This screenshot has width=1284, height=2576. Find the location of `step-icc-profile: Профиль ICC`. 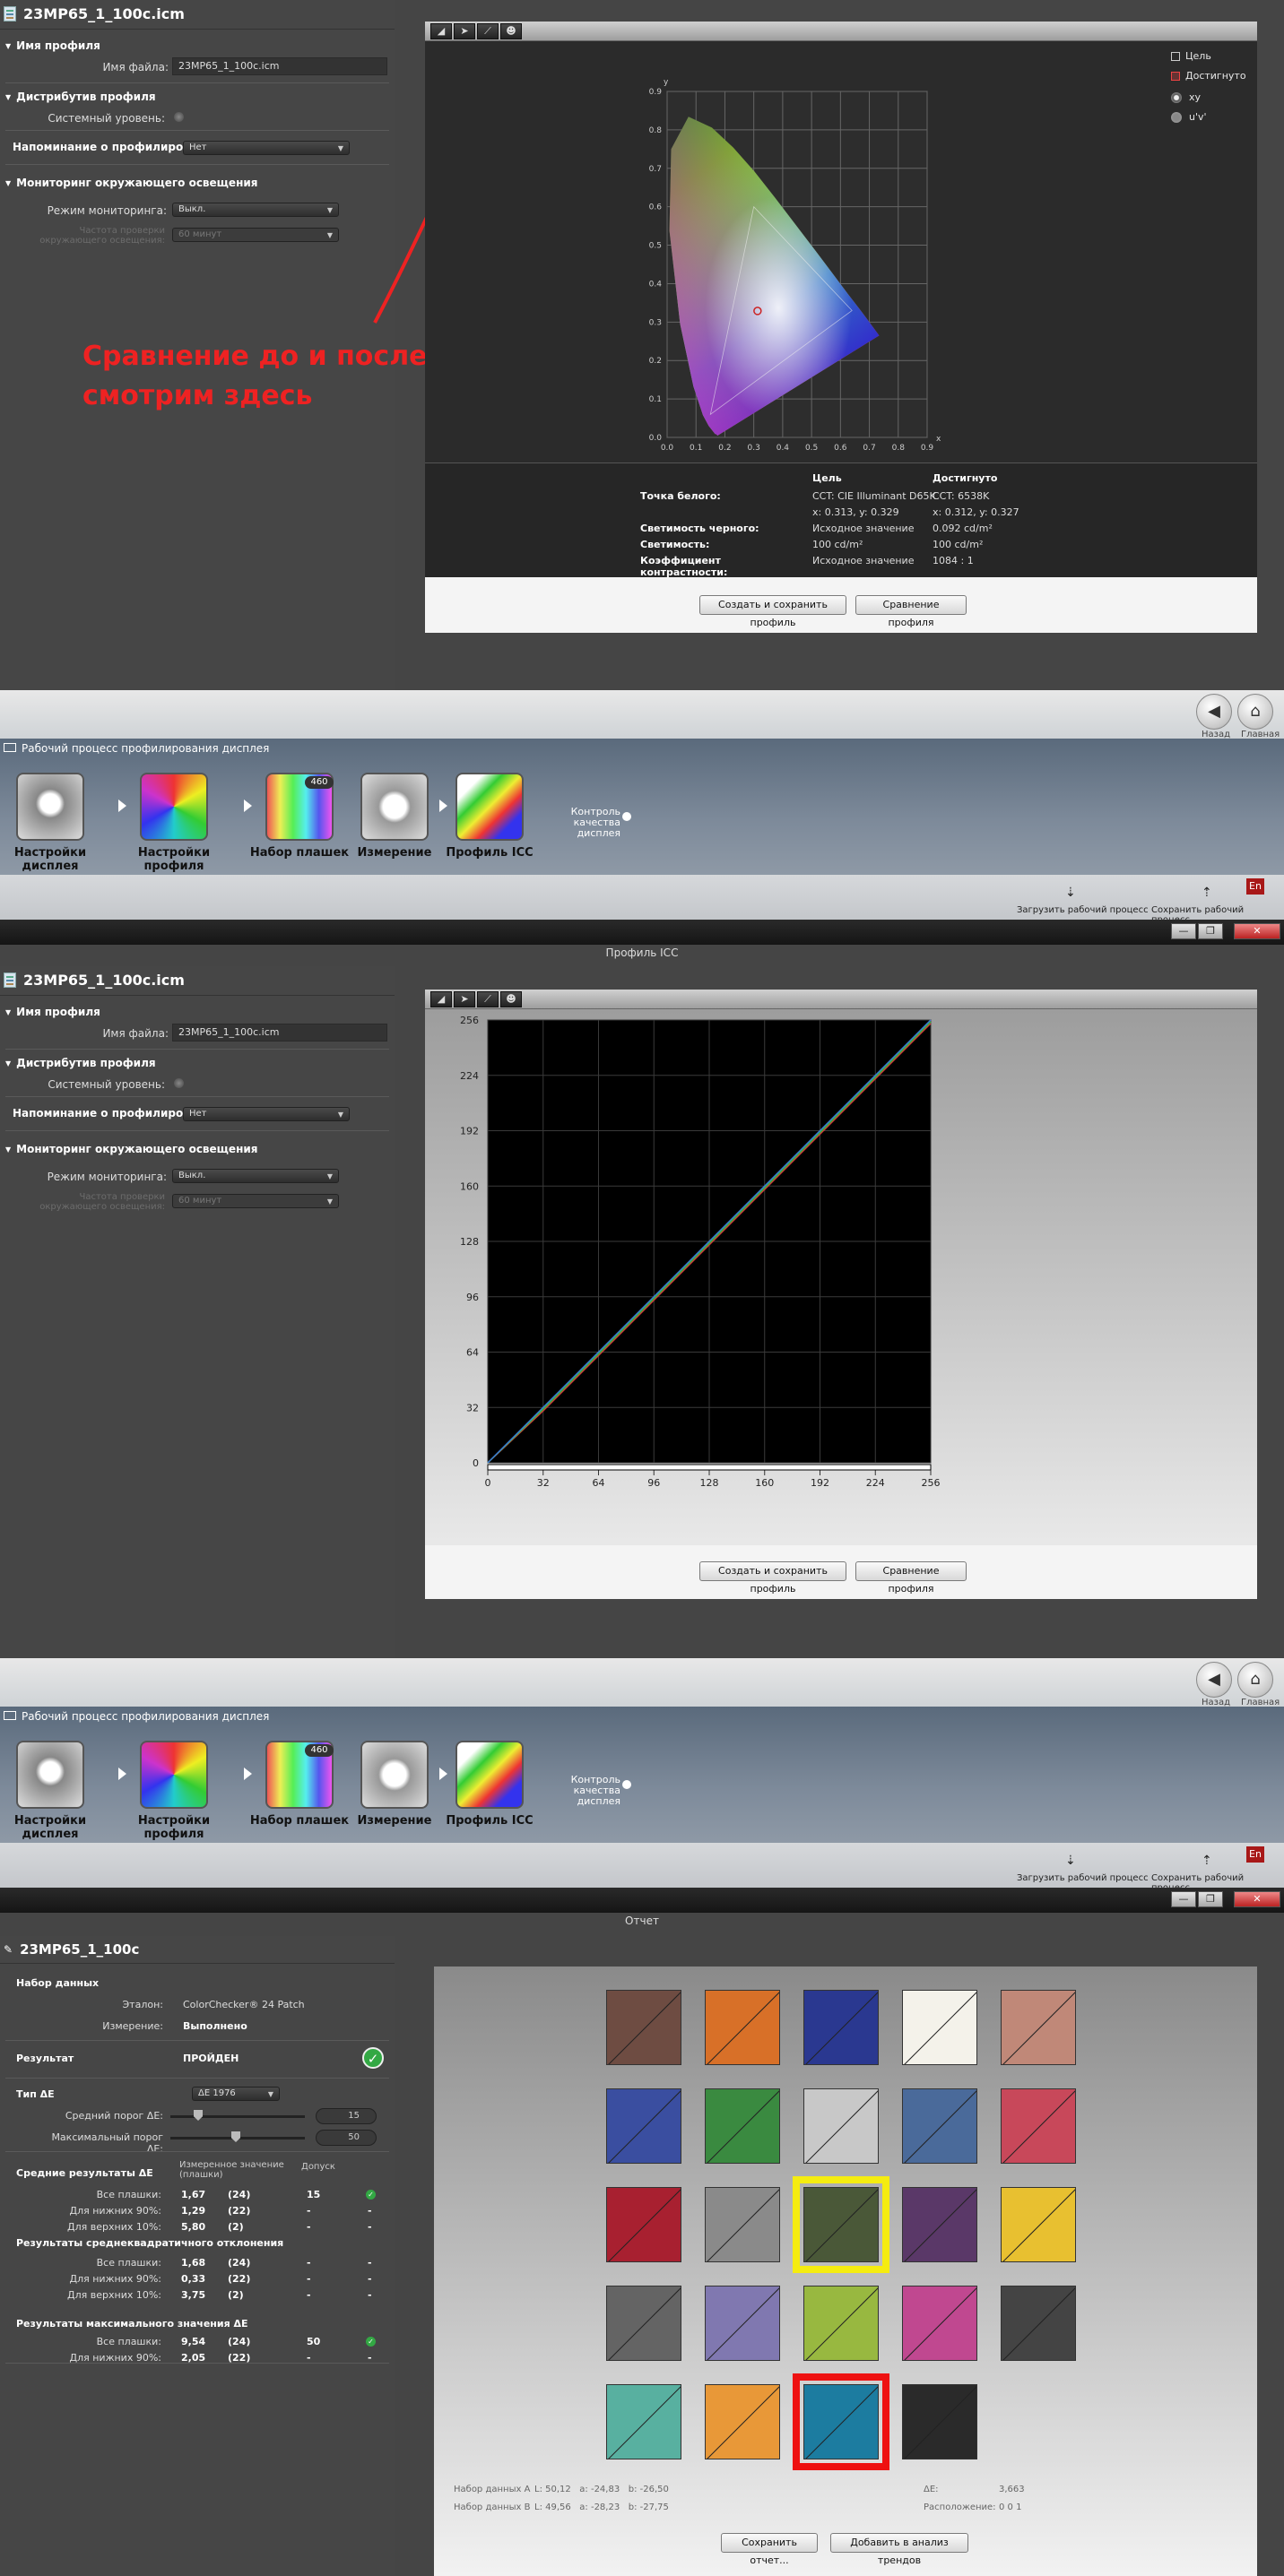

step-icc-profile: Профиль ICC is located at coordinates (489, 853).